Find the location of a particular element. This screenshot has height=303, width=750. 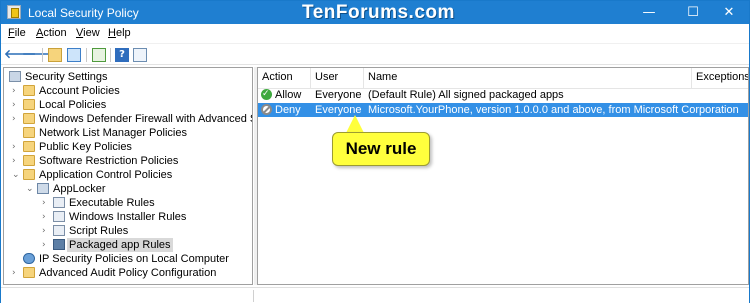

menu-file: File is located at coordinates (17, 33).